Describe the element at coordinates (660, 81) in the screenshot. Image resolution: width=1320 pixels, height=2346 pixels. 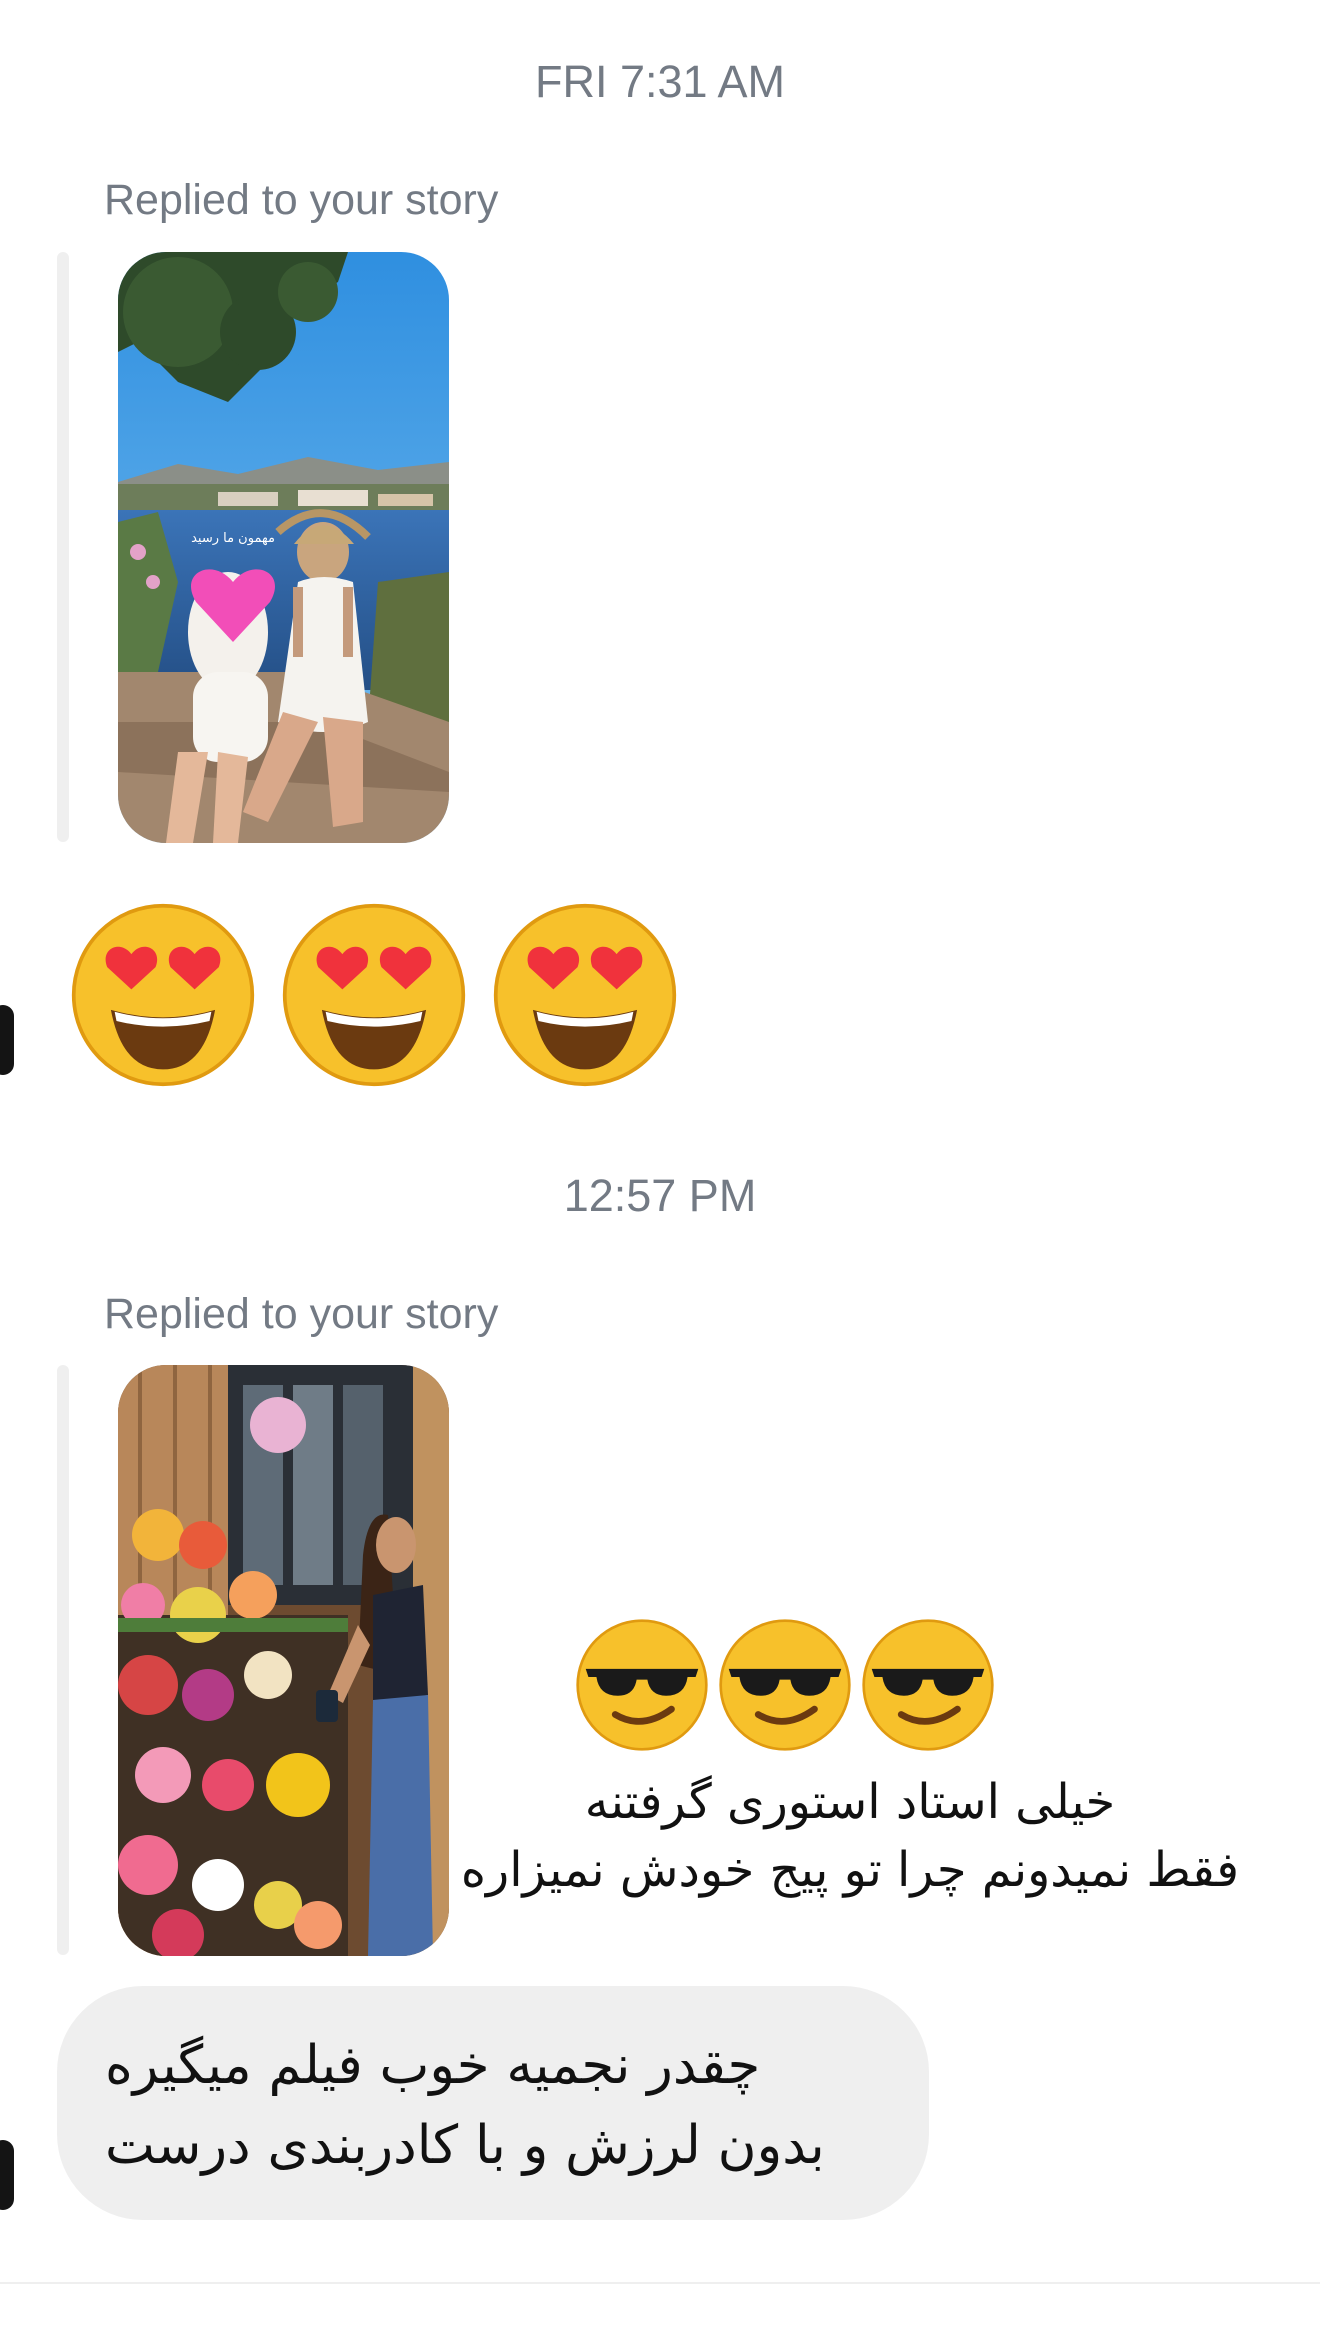
I see `timestamp: FRI 7:31 AM` at that location.